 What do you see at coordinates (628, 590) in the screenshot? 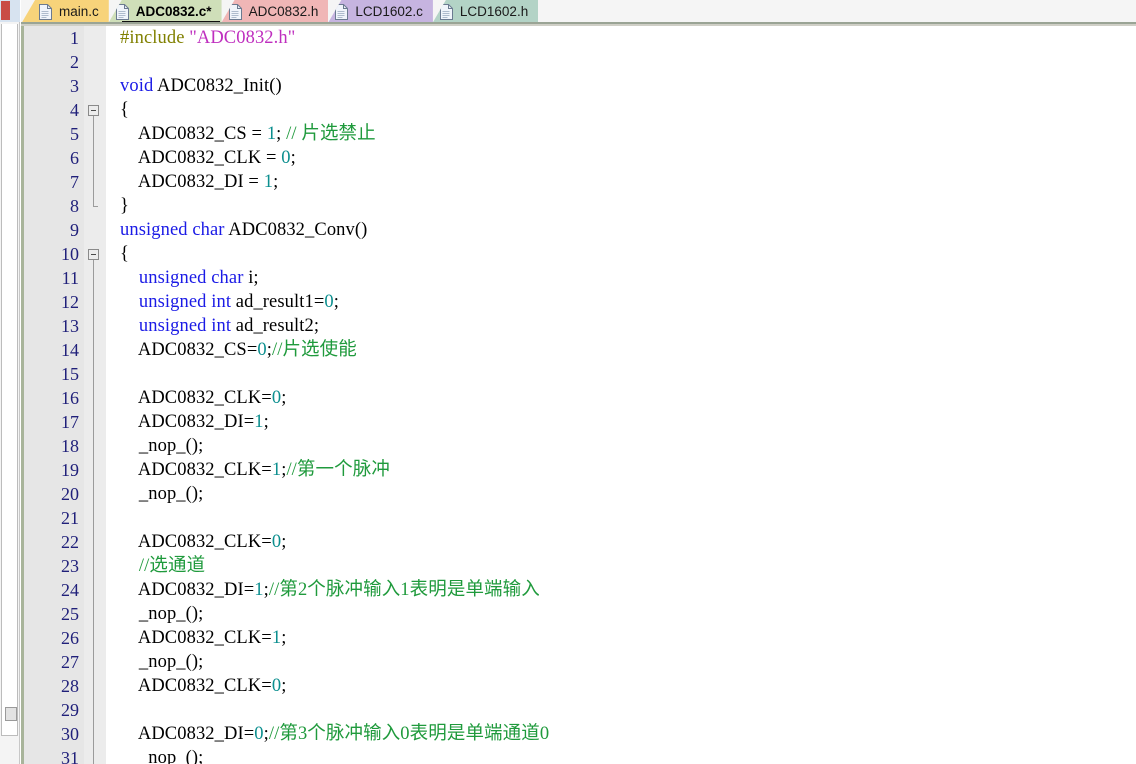
I see `code-line: ADC0832_DI=1;//第2个脉冲输入1表明是单端输入` at bounding box center [628, 590].